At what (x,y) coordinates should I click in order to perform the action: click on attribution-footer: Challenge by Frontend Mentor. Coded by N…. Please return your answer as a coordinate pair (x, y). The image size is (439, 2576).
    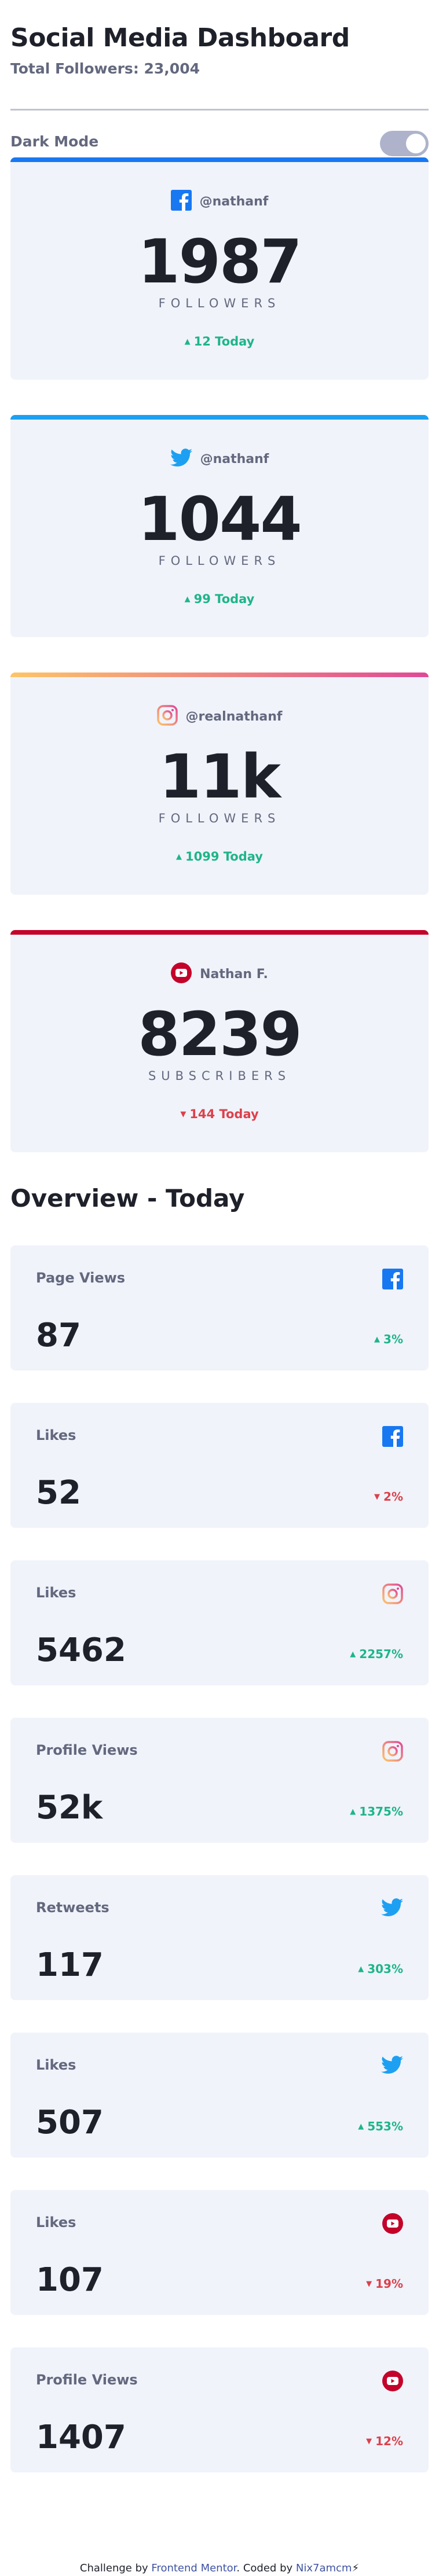
    Looking at the image, I should click on (219, 2568).